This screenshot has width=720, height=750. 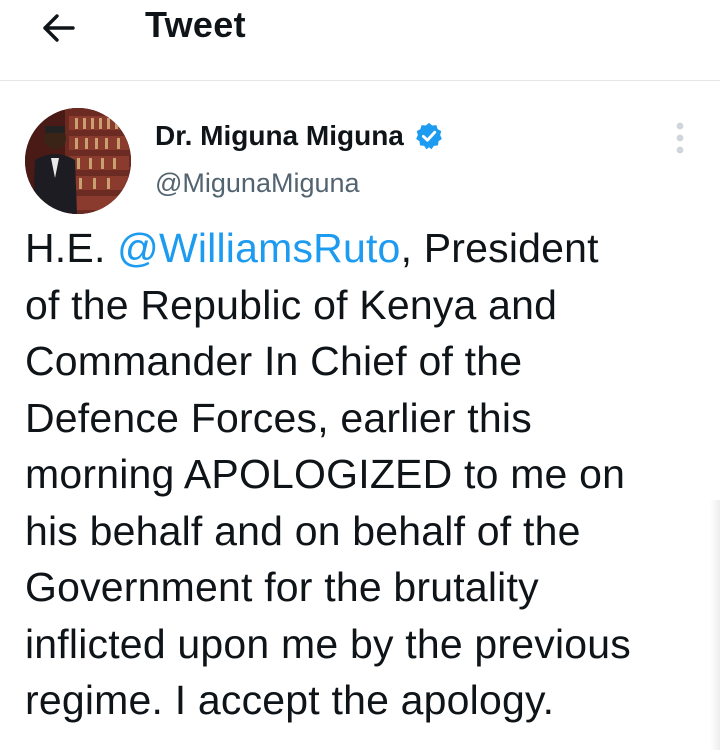 I want to click on verified-badge-icon, so click(x=429, y=136).